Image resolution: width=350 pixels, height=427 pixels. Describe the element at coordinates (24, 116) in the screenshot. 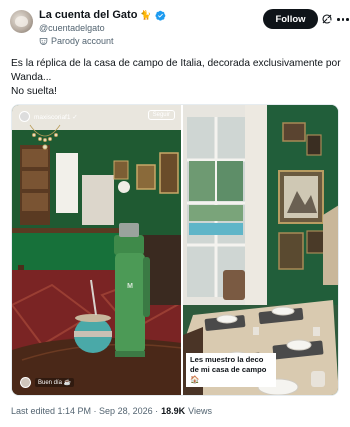

I see `reel-avatar` at that location.